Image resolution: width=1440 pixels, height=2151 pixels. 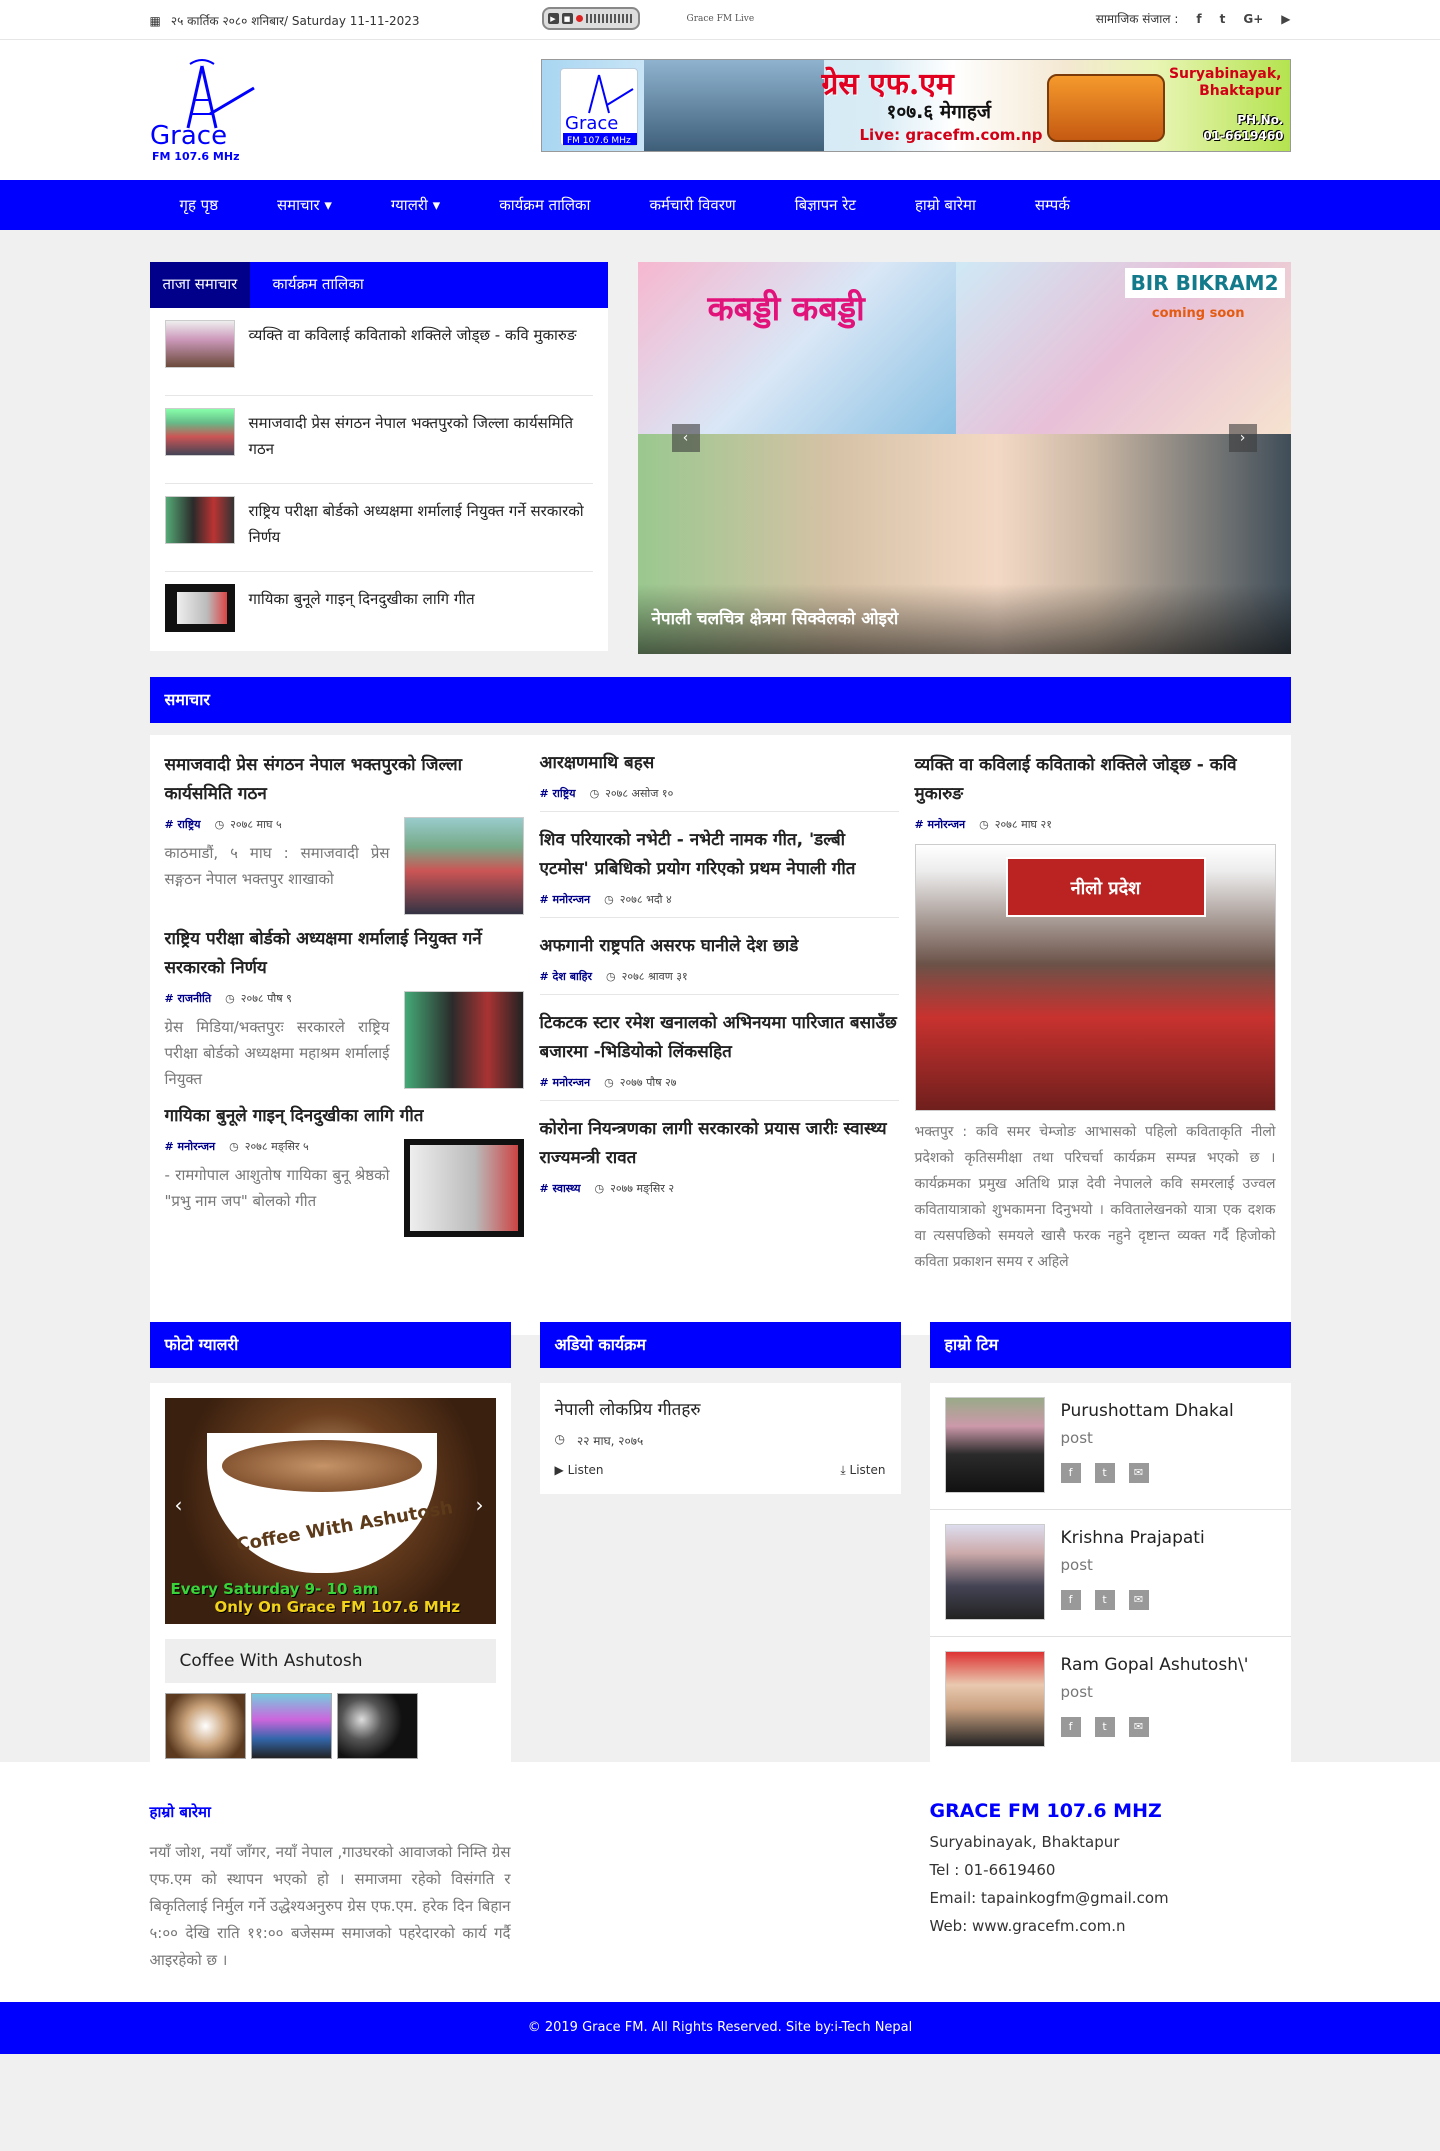 What do you see at coordinates (553, 18) in the screenshot?
I see `play-icon: ▶` at bounding box center [553, 18].